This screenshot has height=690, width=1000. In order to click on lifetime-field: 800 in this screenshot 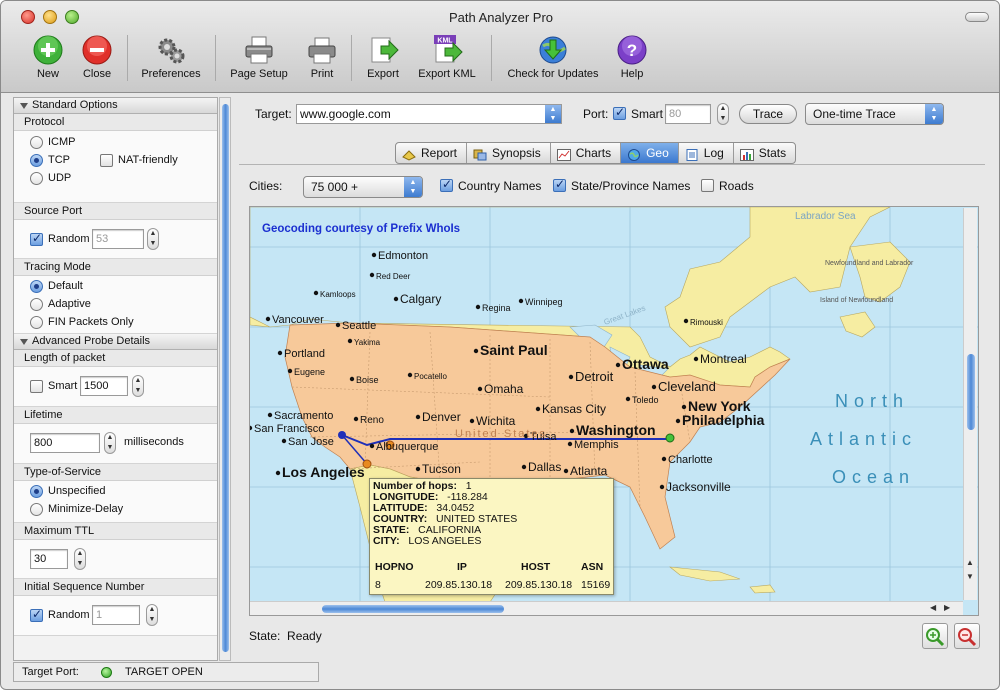, I will do `click(65, 443)`.